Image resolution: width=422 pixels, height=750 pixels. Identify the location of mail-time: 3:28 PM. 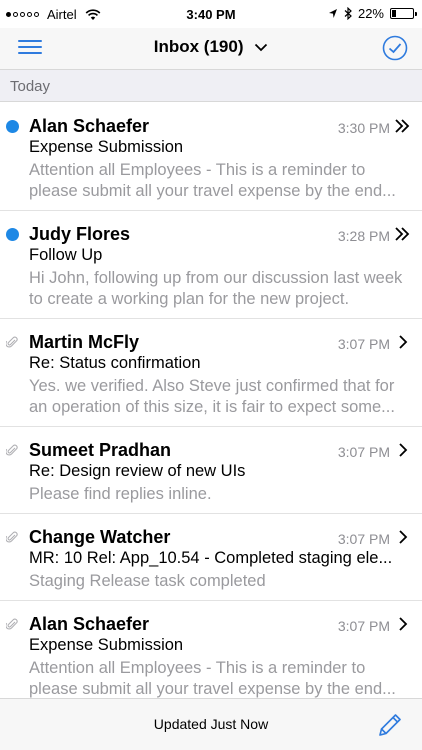
(363, 236).